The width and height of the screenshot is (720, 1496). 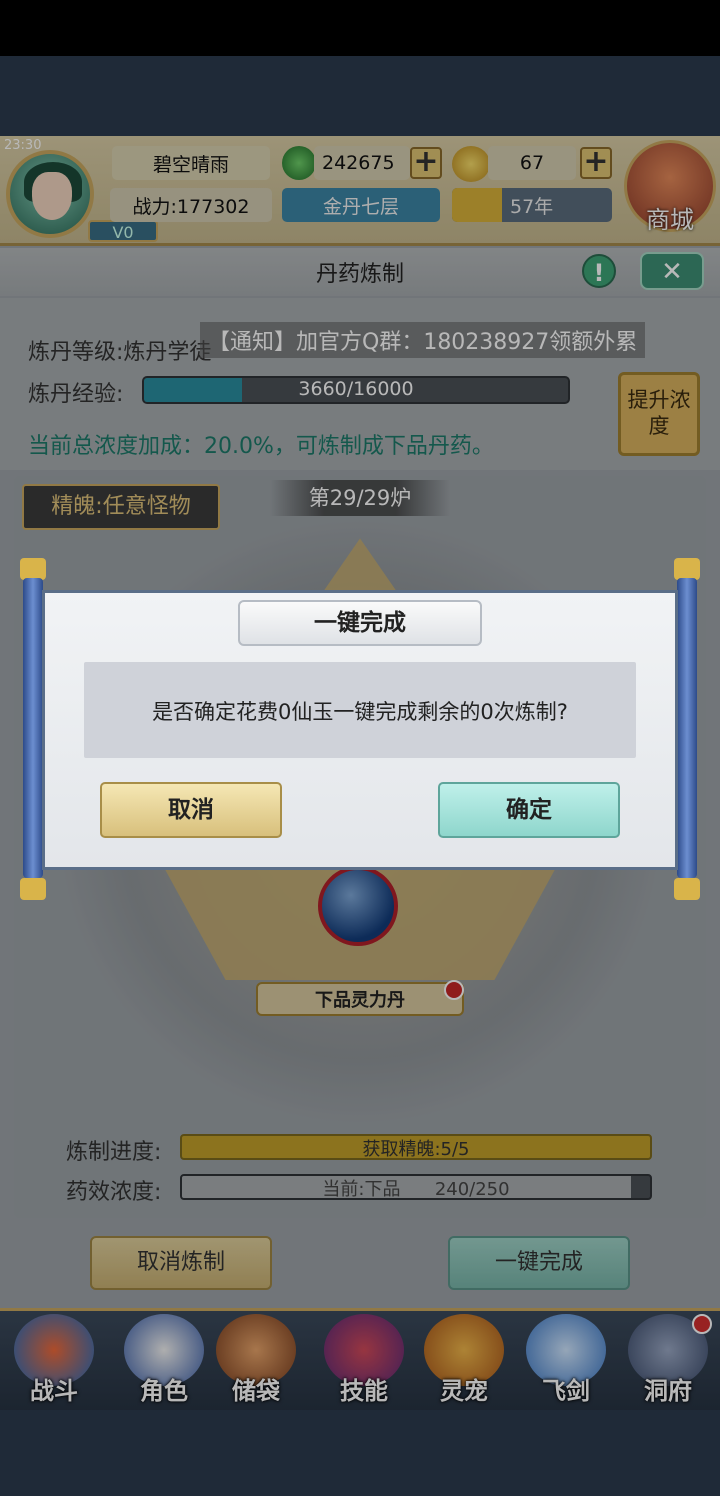 What do you see at coordinates (360, 1453) in the screenshot?
I see `bottom-dark-band` at bounding box center [360, 1453].